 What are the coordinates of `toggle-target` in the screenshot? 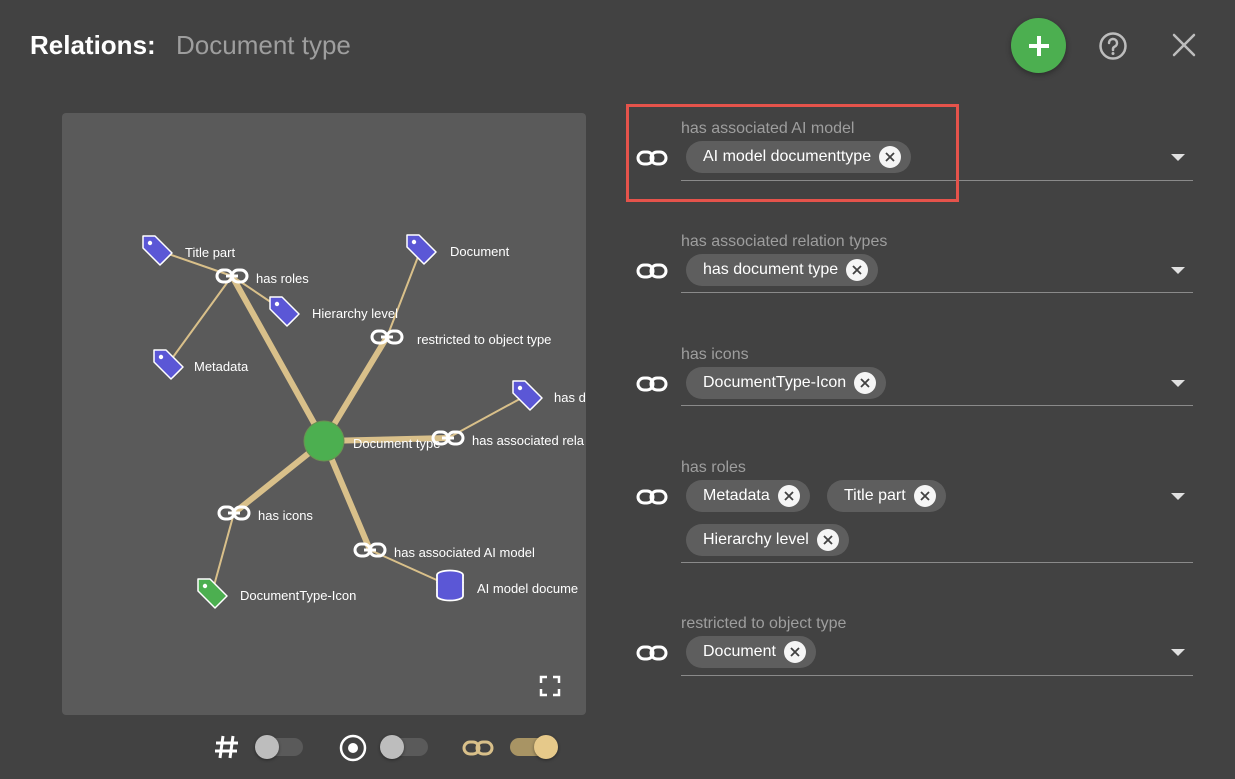 It's located at (404, 747).